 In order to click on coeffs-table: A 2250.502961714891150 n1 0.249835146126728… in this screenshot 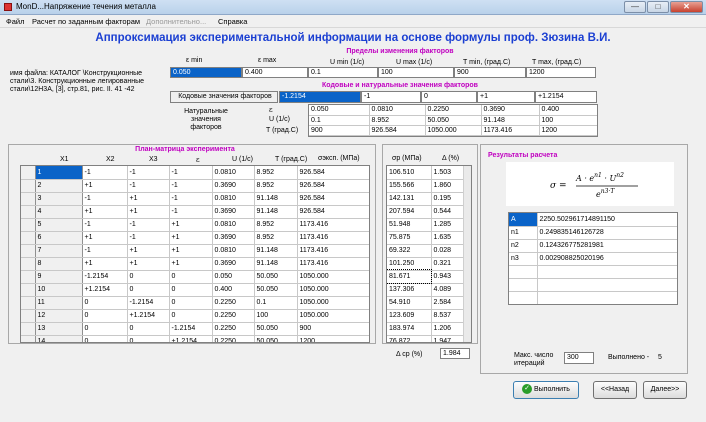, I will do `click(593, 258)`.